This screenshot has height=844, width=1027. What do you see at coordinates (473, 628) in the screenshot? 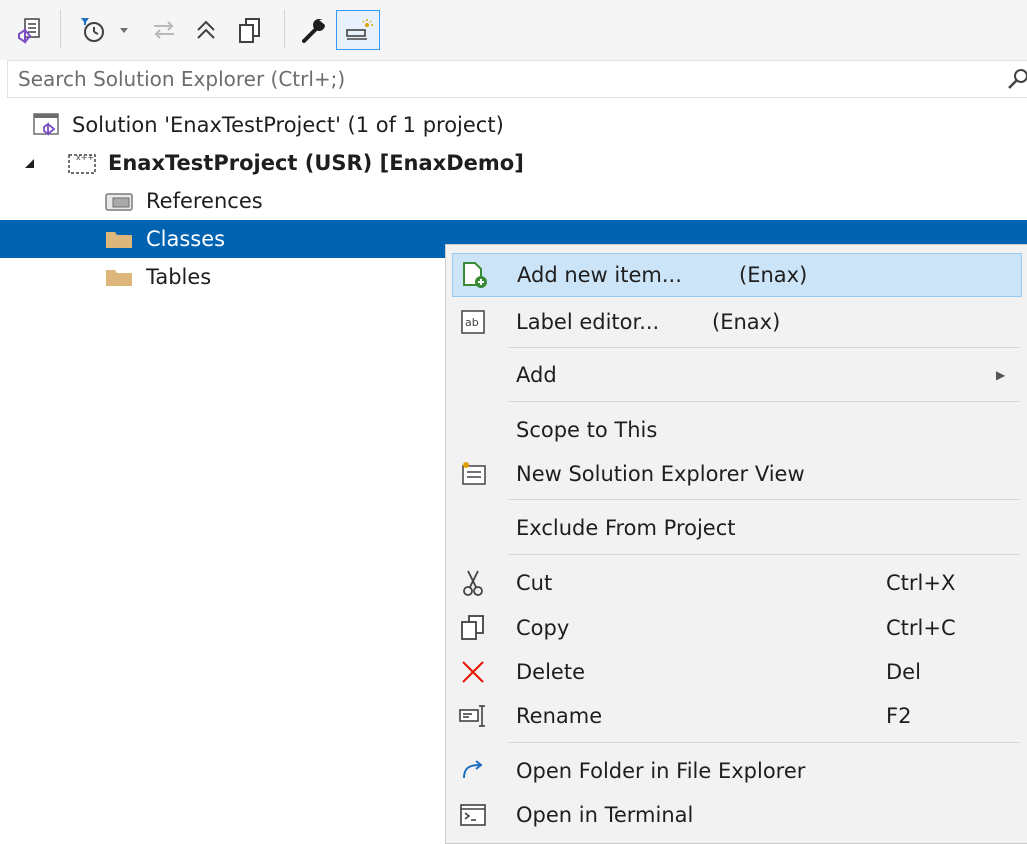
I see `copy-icon` at bounding box center [473, 628].